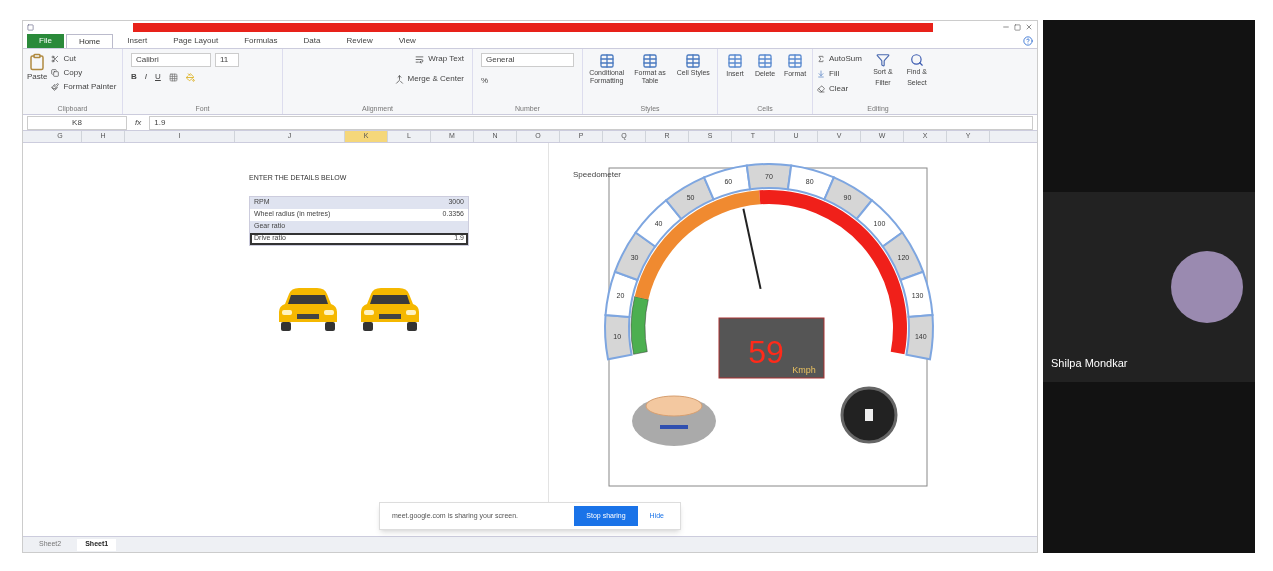 This screenshot has width=1273, height=571. Describe the element at coordinates (821, 59) in the screenshot. I see `sigma-icon` at that location.